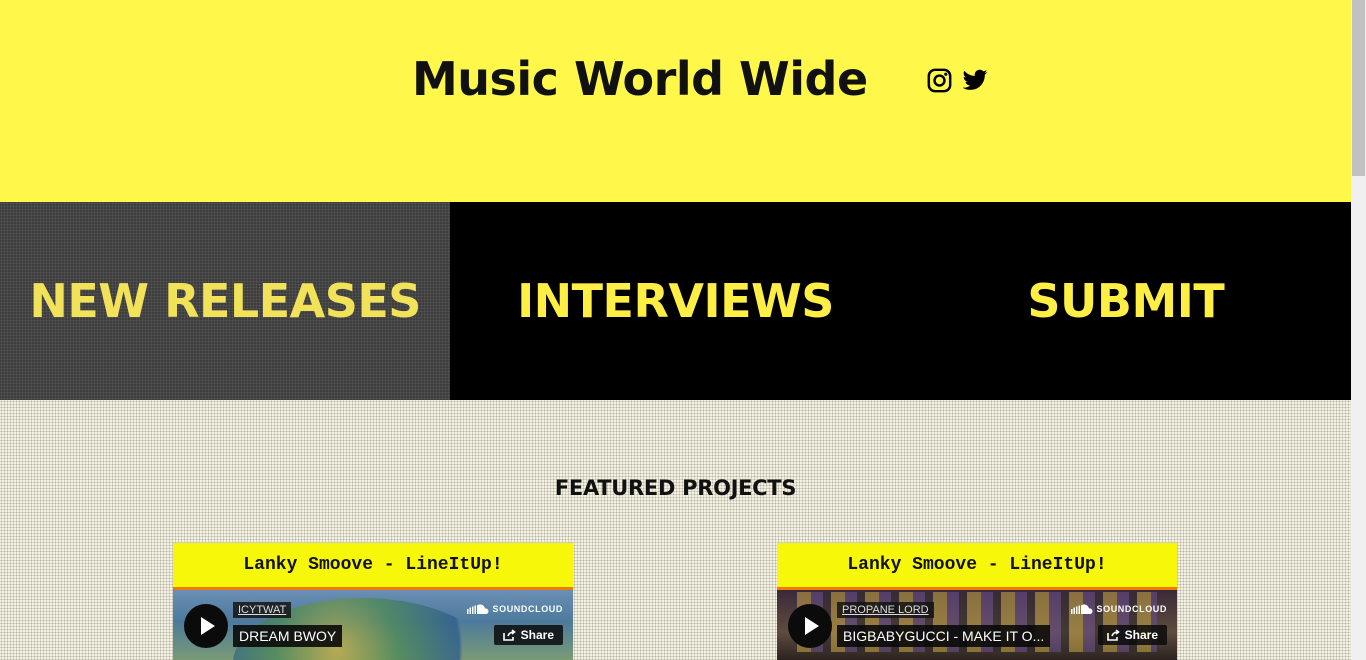  Describe the element at coordinates (939, 80) in the screenshot. I see `instagram-icon` at that location.